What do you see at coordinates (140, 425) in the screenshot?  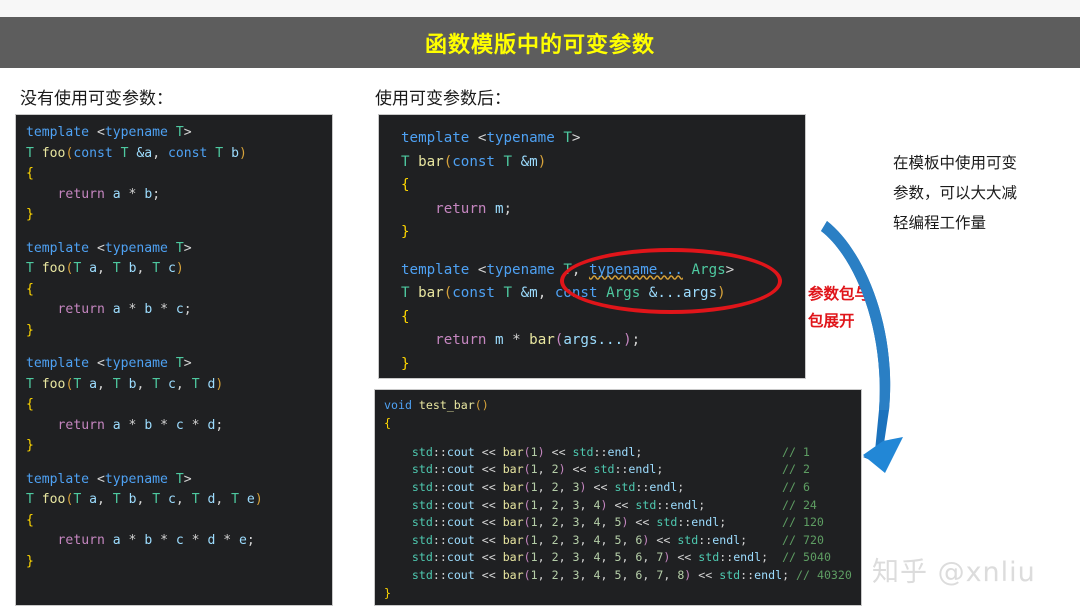 I see `code-line: return a * b * c * d;` at bounding box center [140, 425].